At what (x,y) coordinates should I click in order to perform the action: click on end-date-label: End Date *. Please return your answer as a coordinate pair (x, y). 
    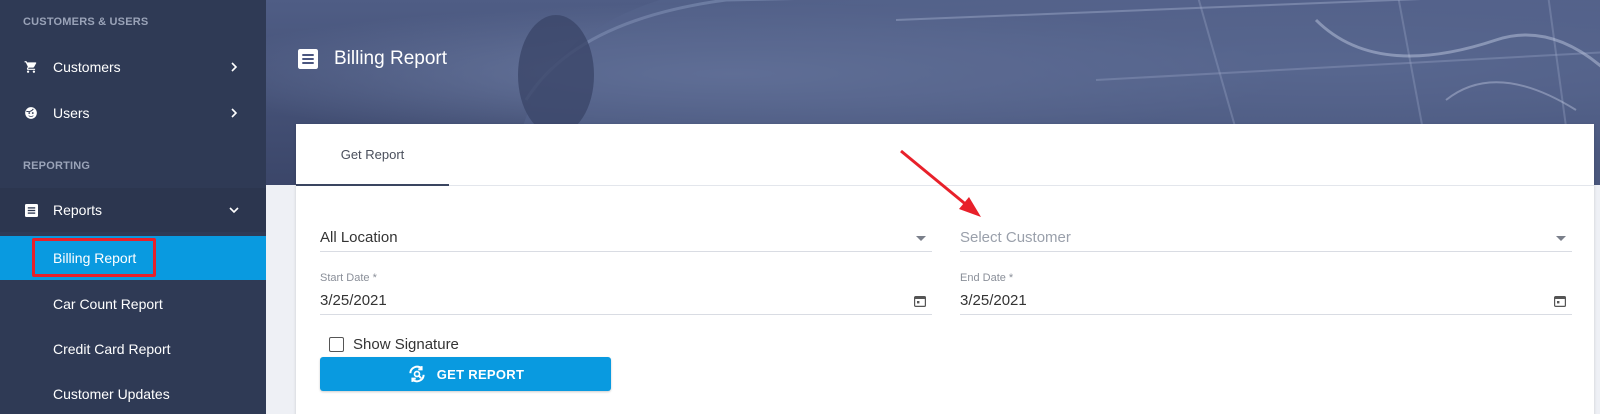
    Looking at the image, I should click on (987, 278).